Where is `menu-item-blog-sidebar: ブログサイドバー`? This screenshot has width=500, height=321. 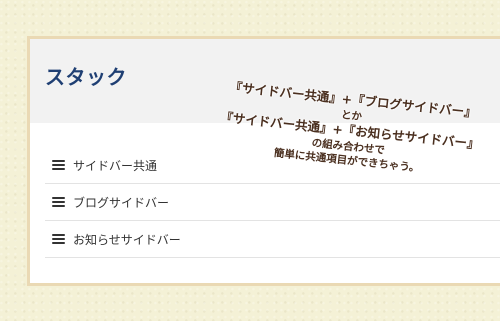 menu-item-blog-sidebar: ブログサイドバー is located at coordinates (272, 202).